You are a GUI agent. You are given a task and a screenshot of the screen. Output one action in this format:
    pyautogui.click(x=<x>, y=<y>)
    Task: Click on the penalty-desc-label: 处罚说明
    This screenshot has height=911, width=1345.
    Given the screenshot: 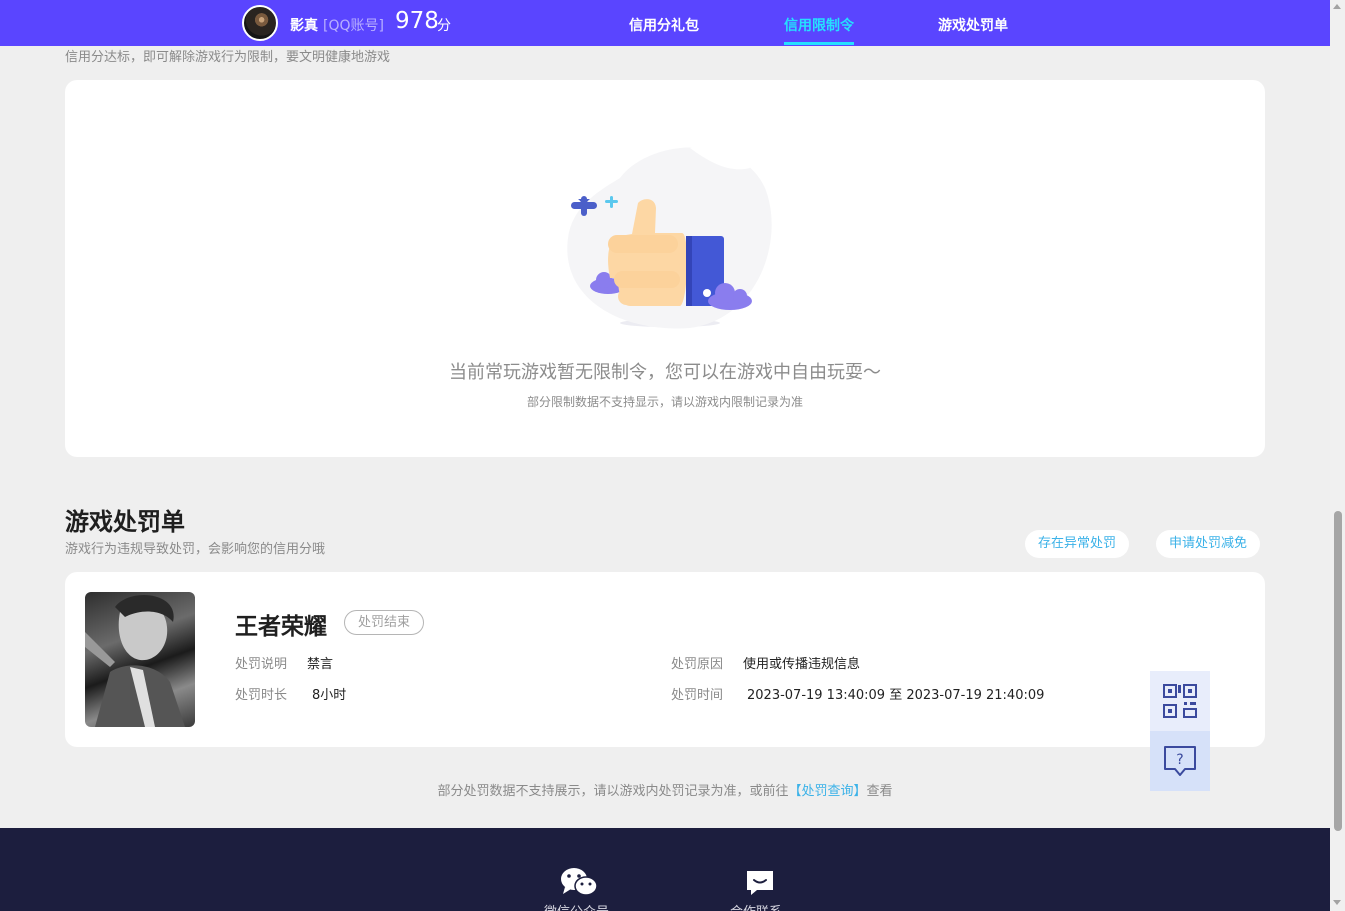 What is the action you would take?
    pyautogui.click(x=261, y=664)
    